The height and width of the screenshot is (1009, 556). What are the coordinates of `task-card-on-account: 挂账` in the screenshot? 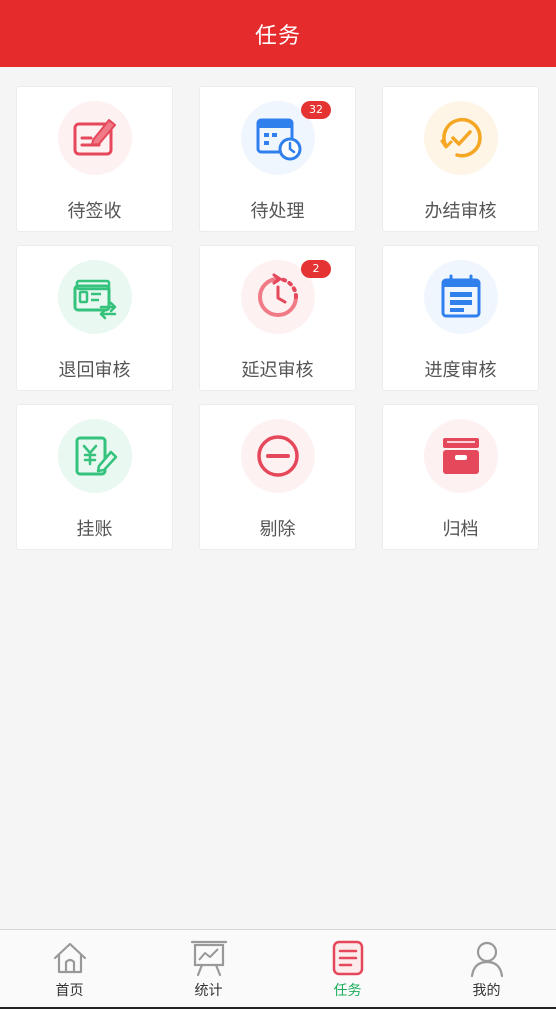 It's located at (94, 477).